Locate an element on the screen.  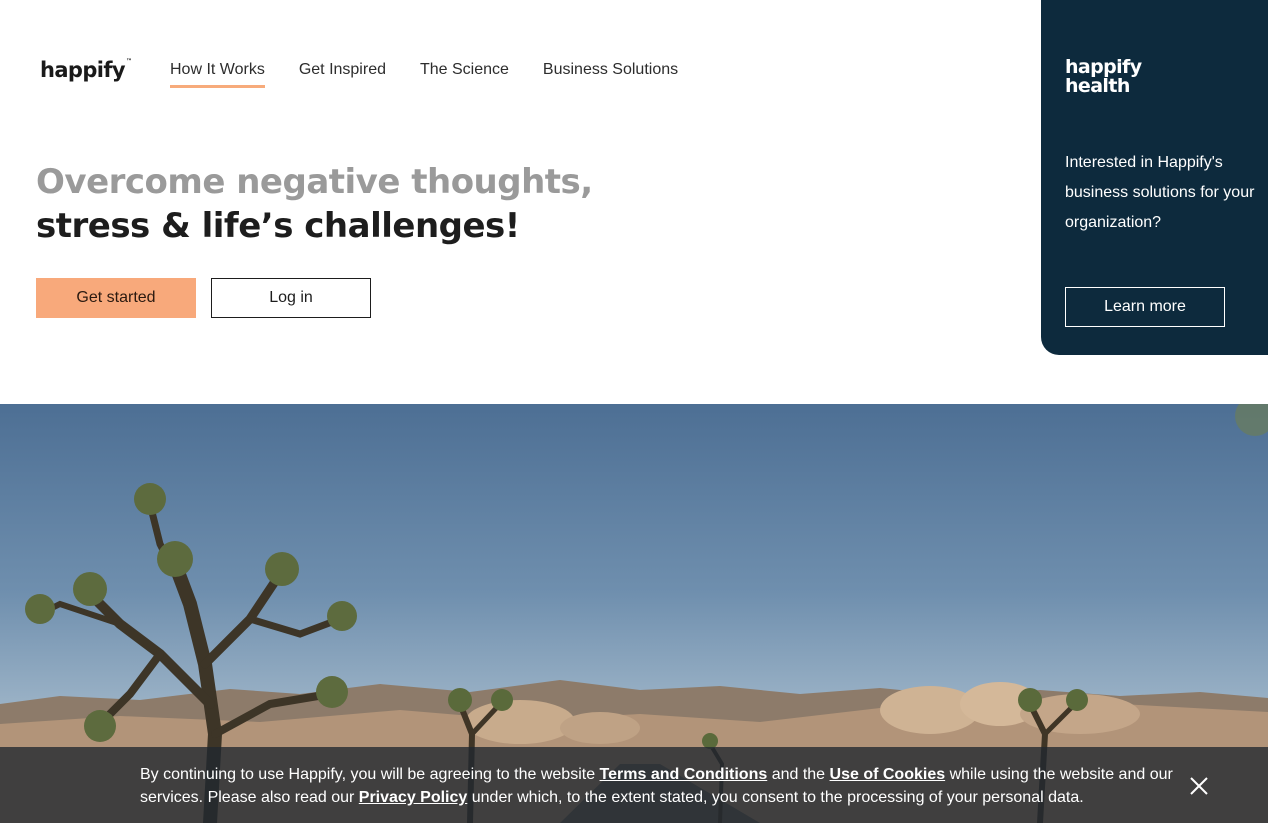
hero-title-line1: Overcome negative thoughts, is located at coordinates (314, 182).